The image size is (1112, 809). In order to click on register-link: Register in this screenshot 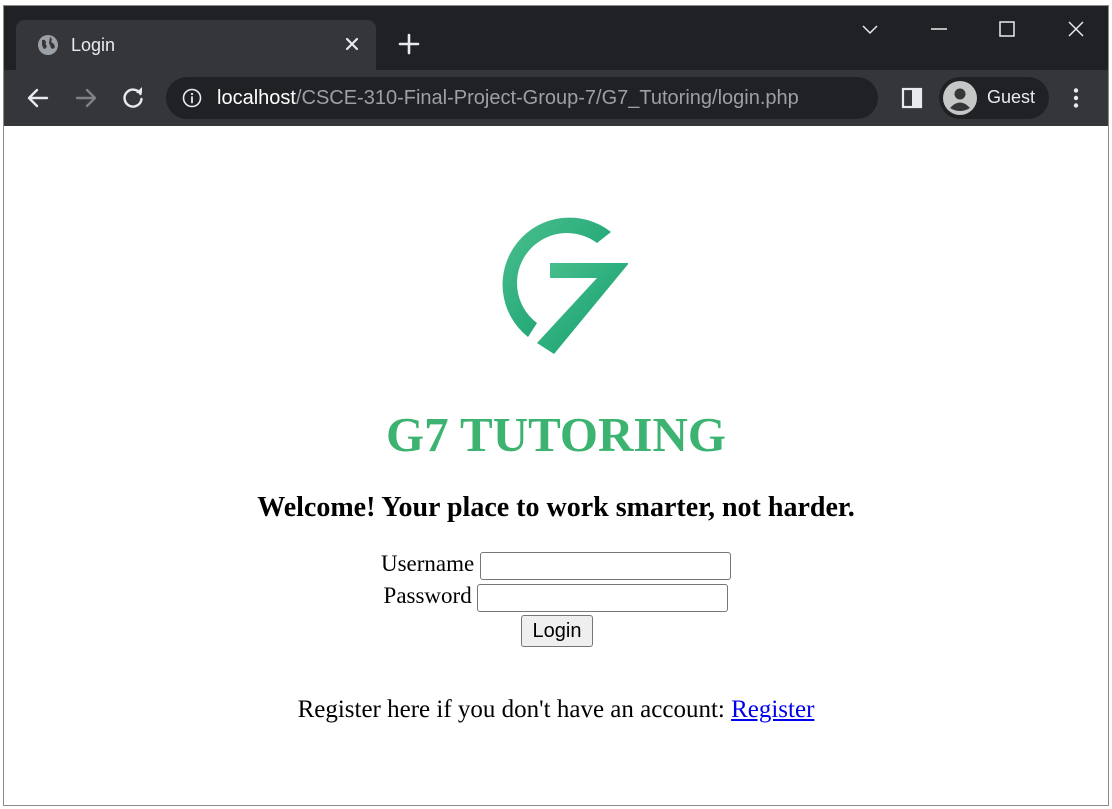, I will do `click(772, 709)`.